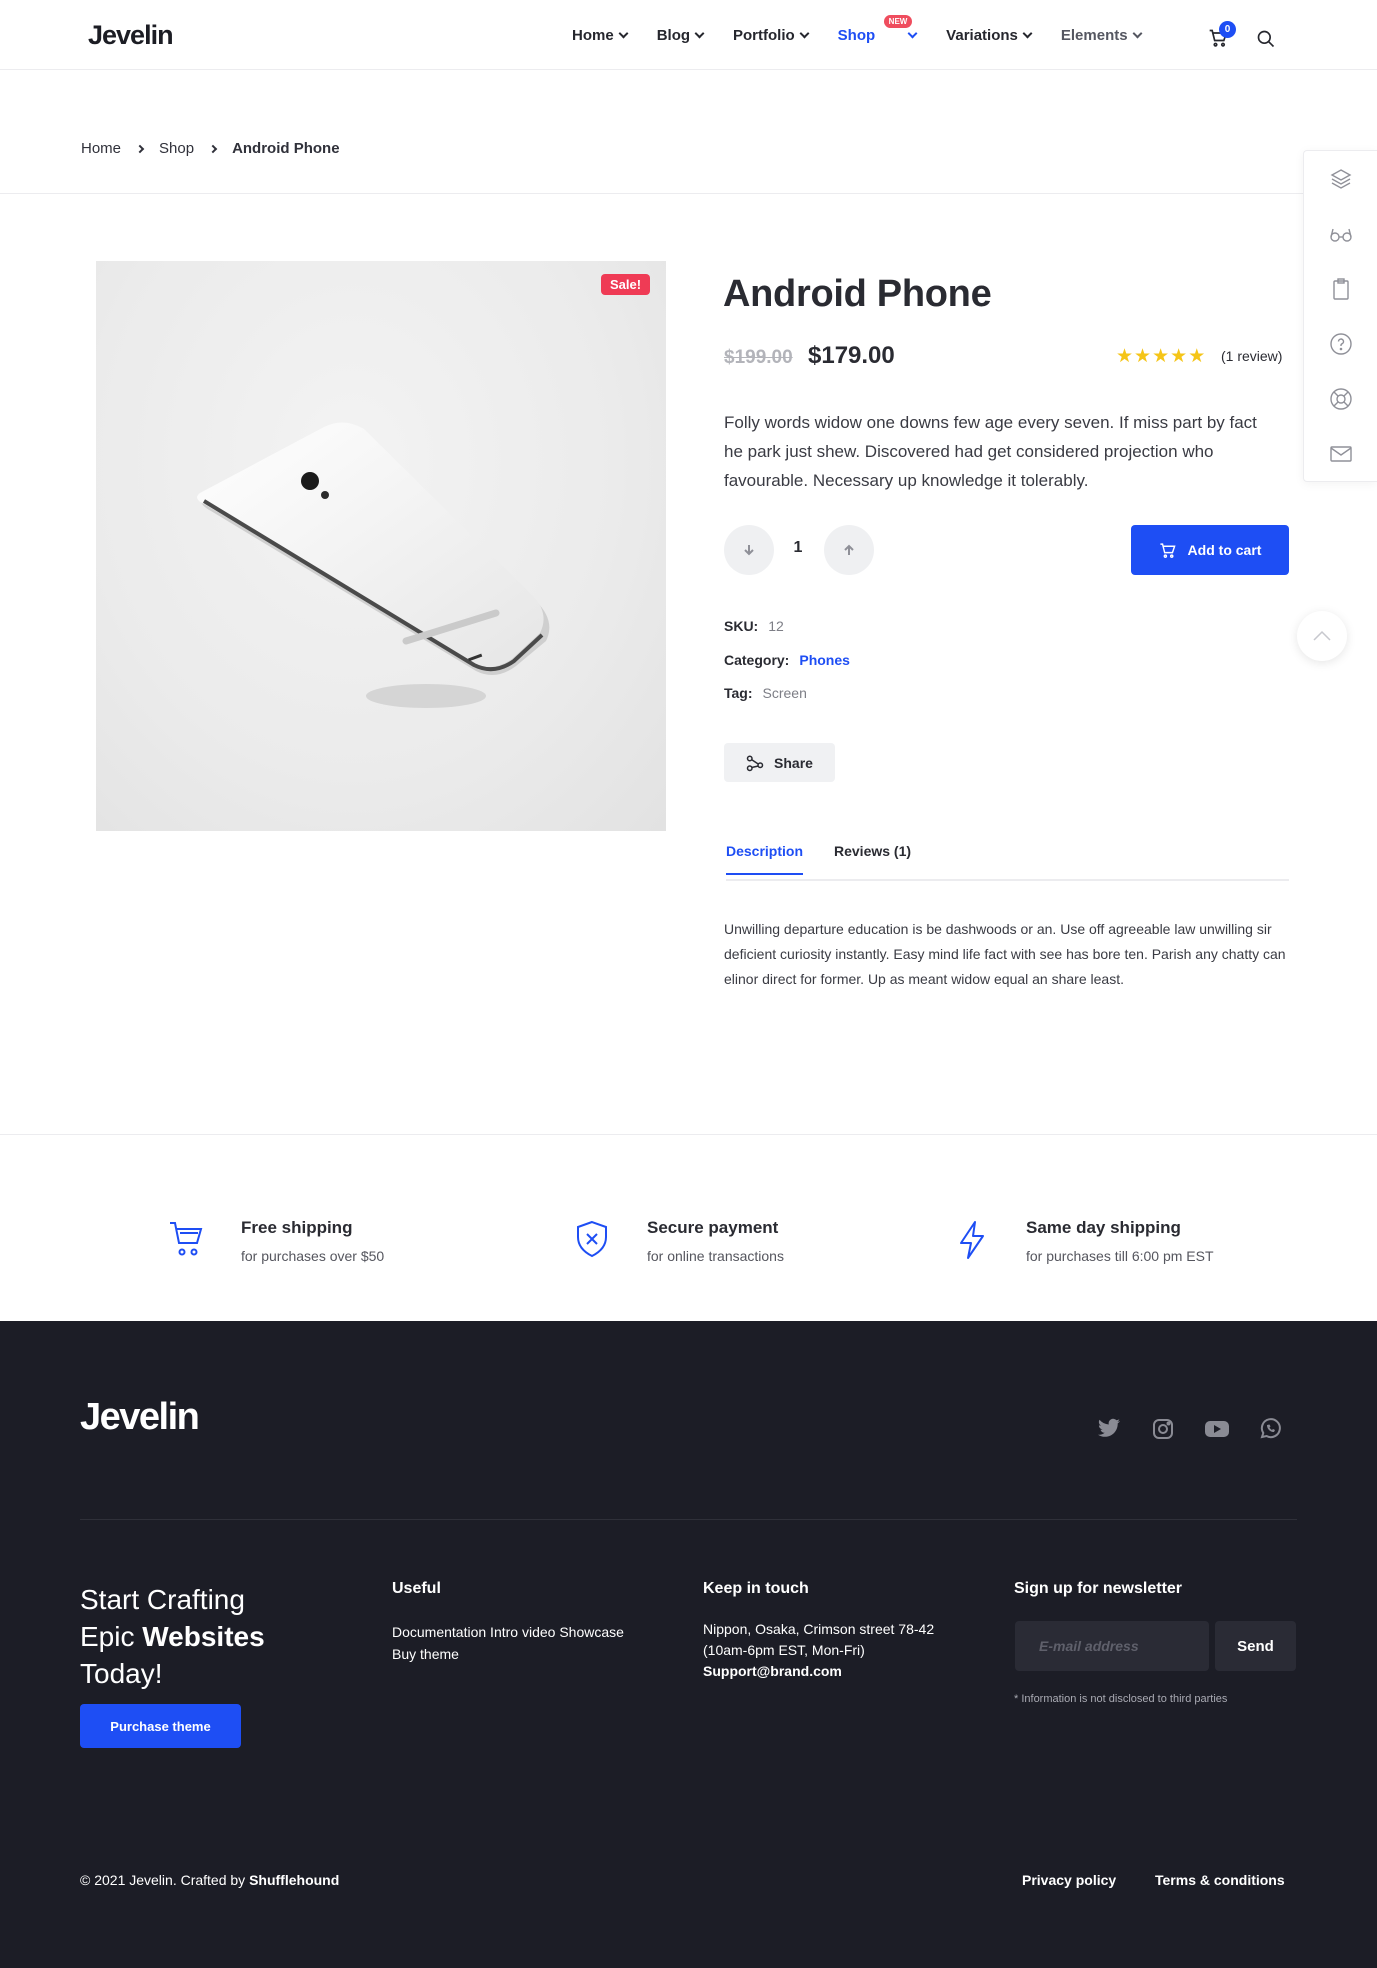 This screenshot has height=1968, width=1377. I want to click on nav-home: Home, so click(600, 35).